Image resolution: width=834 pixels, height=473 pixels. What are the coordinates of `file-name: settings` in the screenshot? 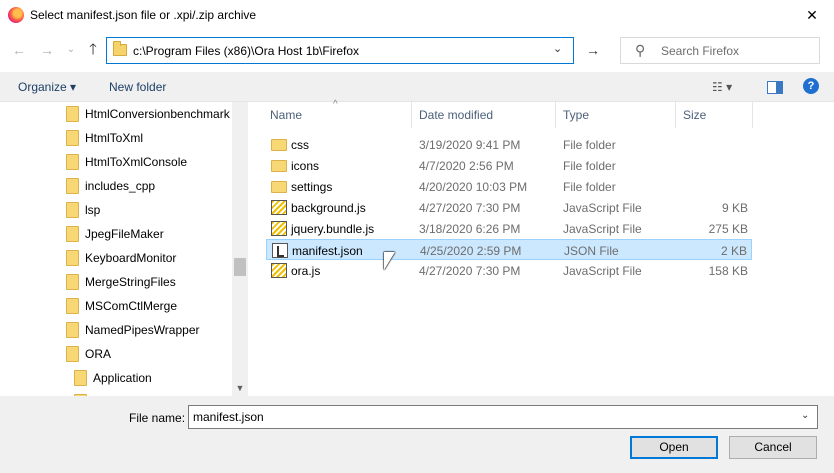 It's located at (312, 187).